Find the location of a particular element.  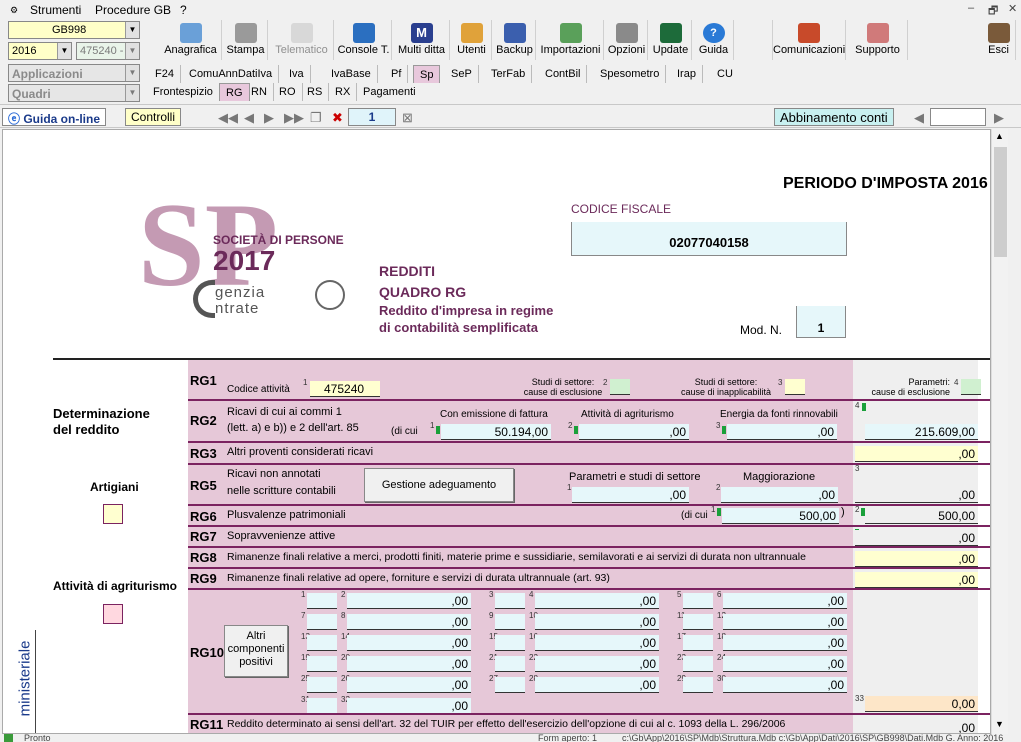

tab-cu: CU is located at coordinates (725, 74).